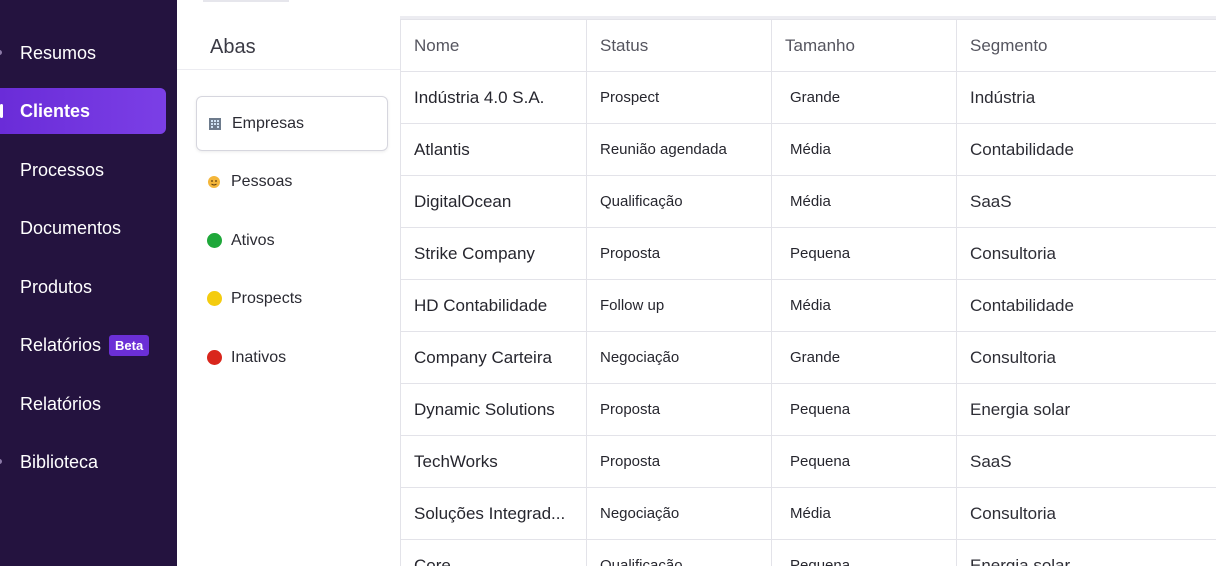 This screenshot has width=1216, height=566. What do you see at coordinates (493, 45) in the screenshot?
I see `column-header-nome: Nome` at bounding box center [493, 45].